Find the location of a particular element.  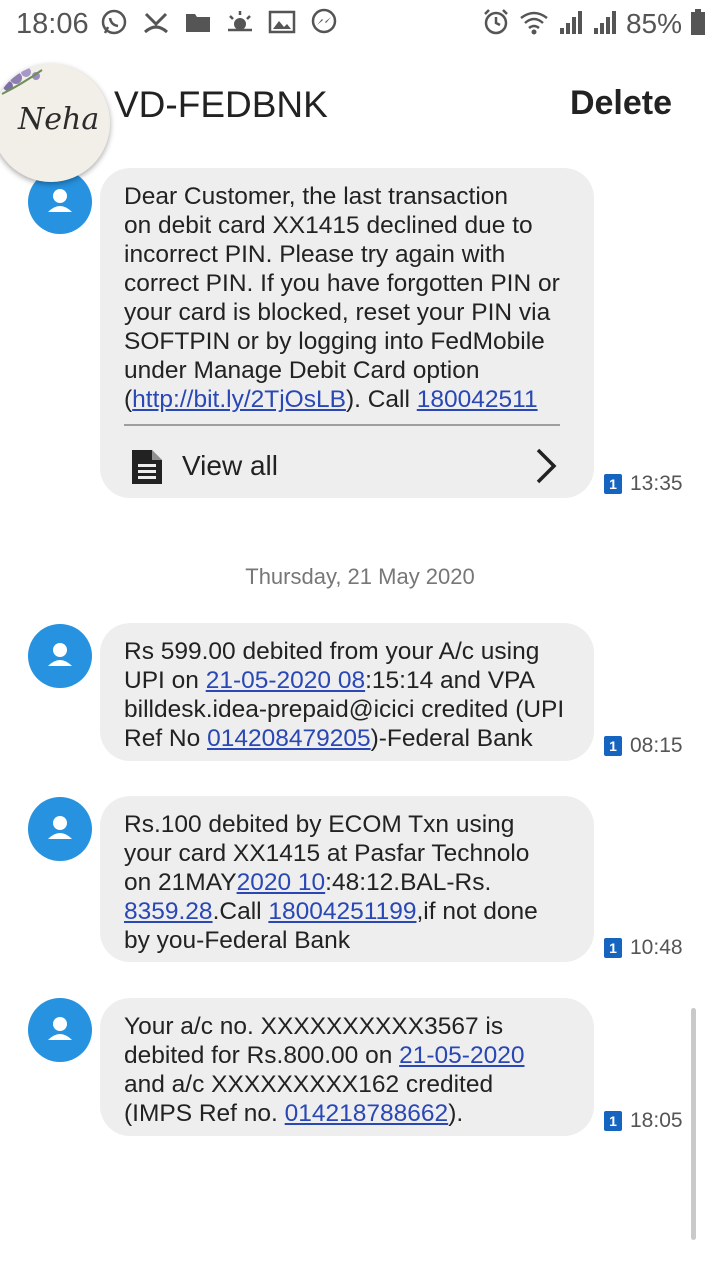

profile-avatar: Neha is located at coordinates (55, 123).